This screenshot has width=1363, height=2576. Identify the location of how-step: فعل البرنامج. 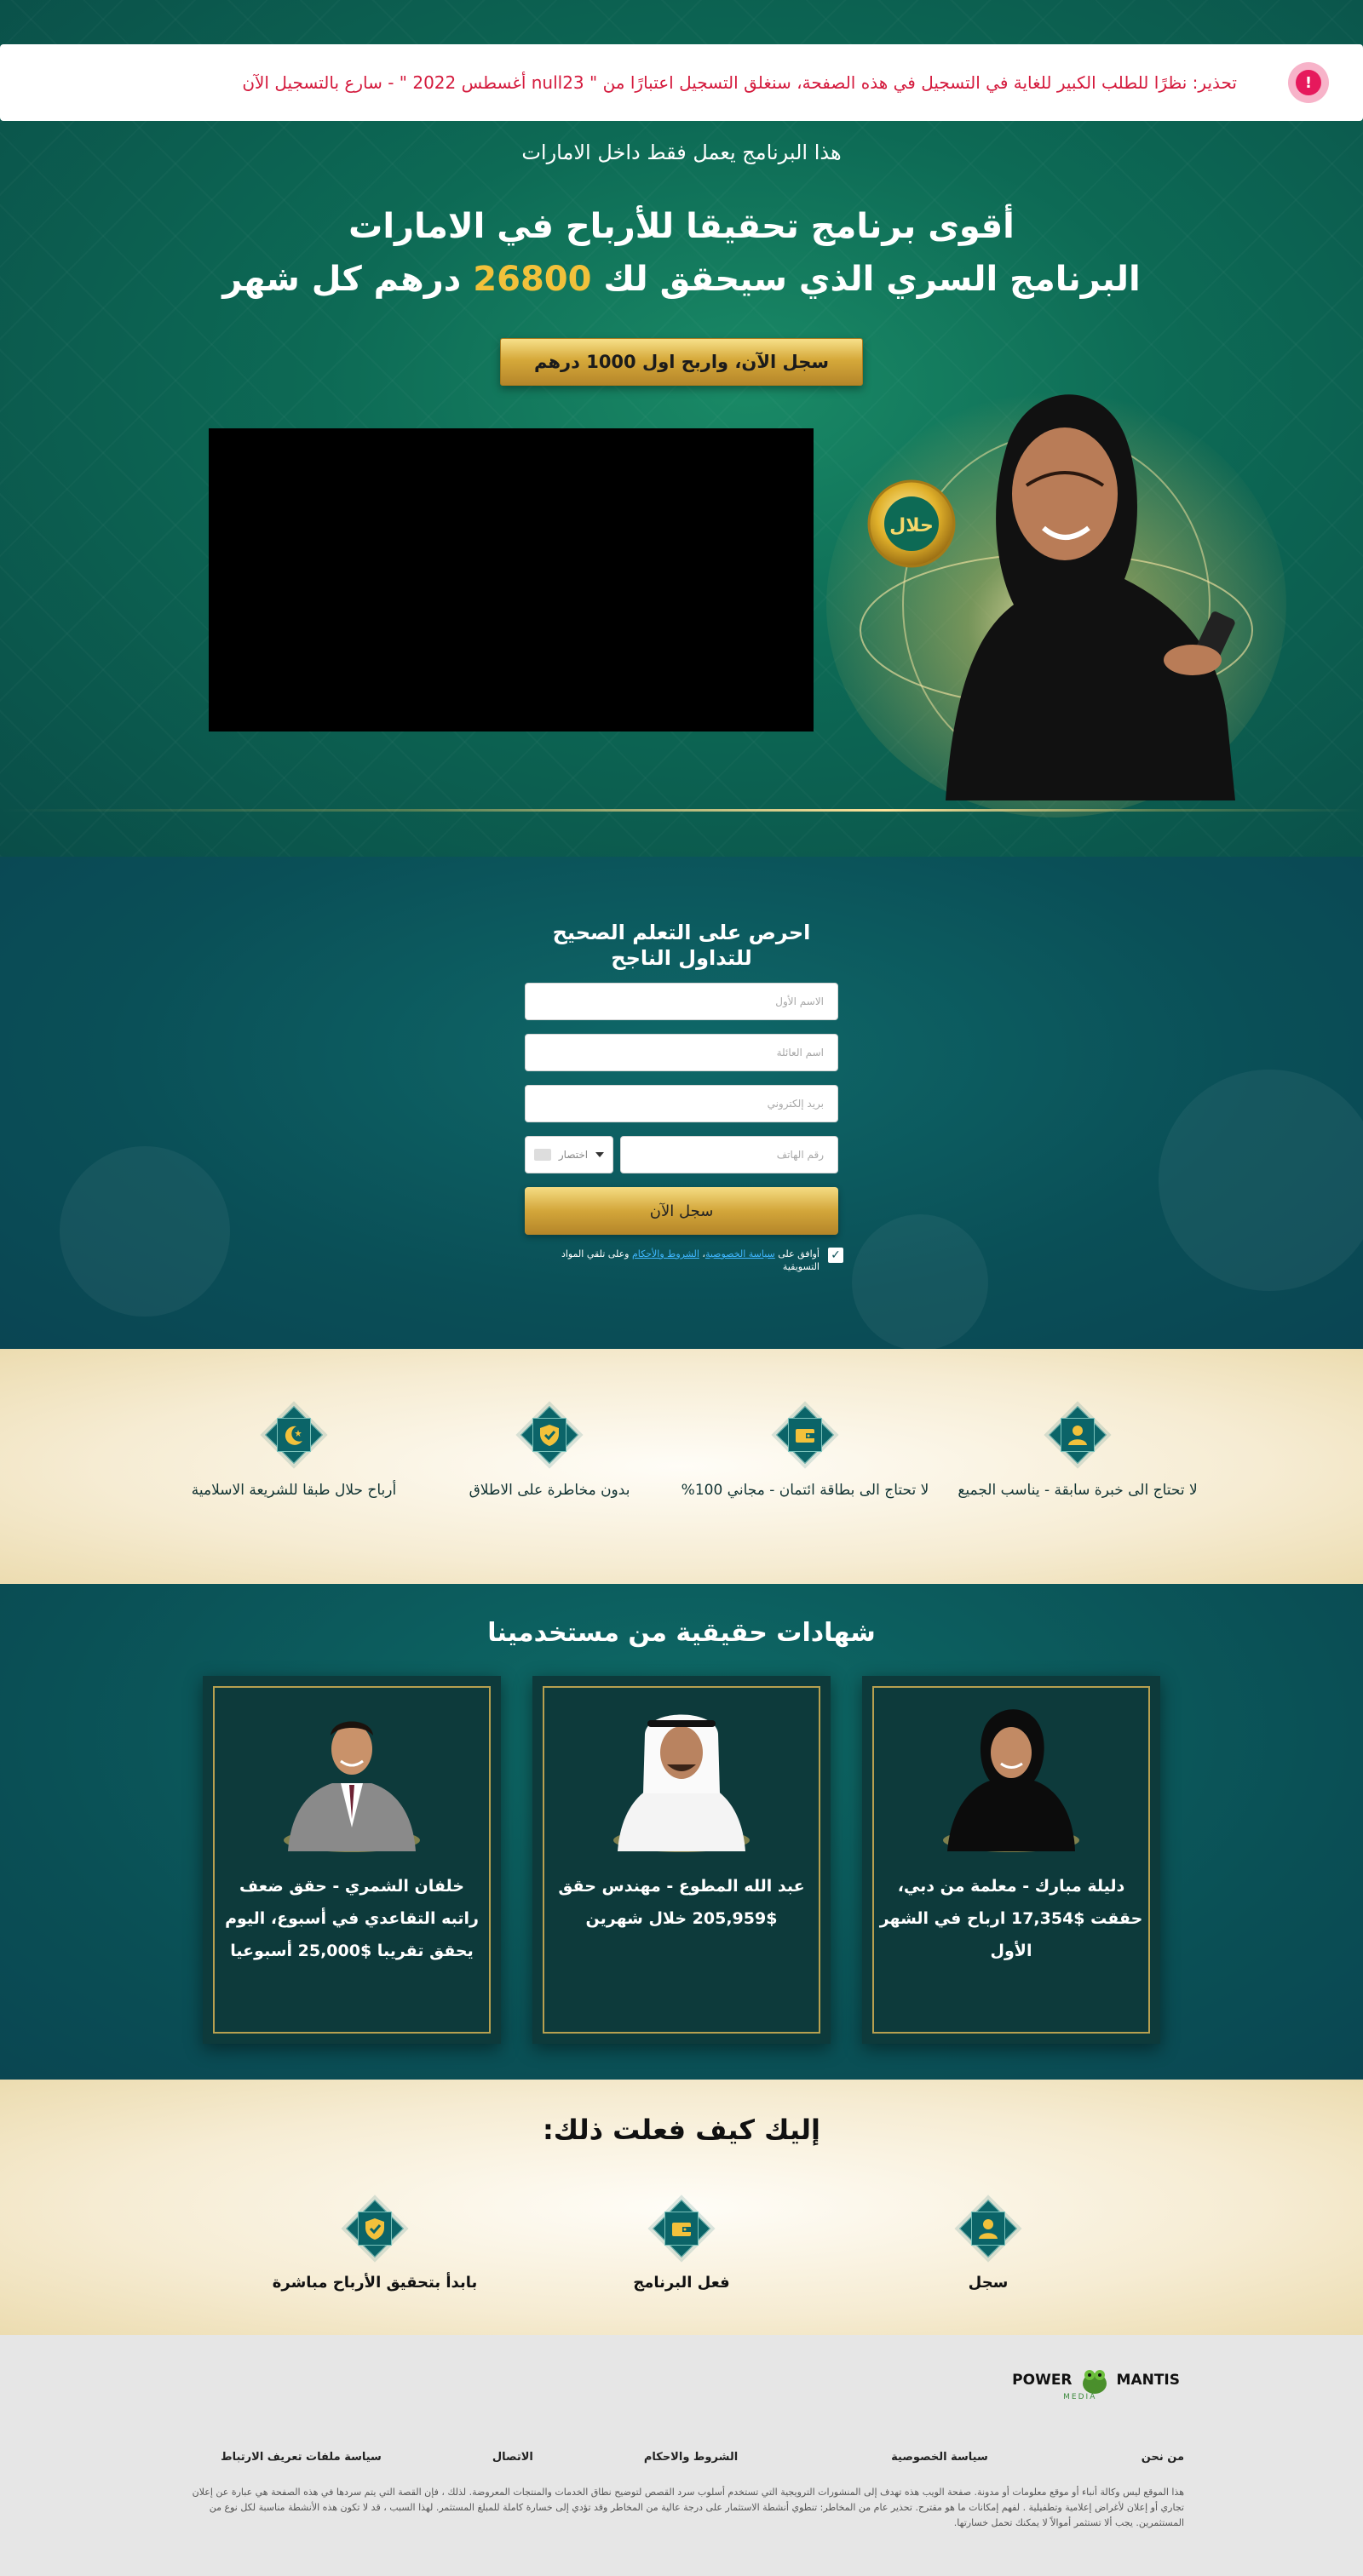
(681, 2245).